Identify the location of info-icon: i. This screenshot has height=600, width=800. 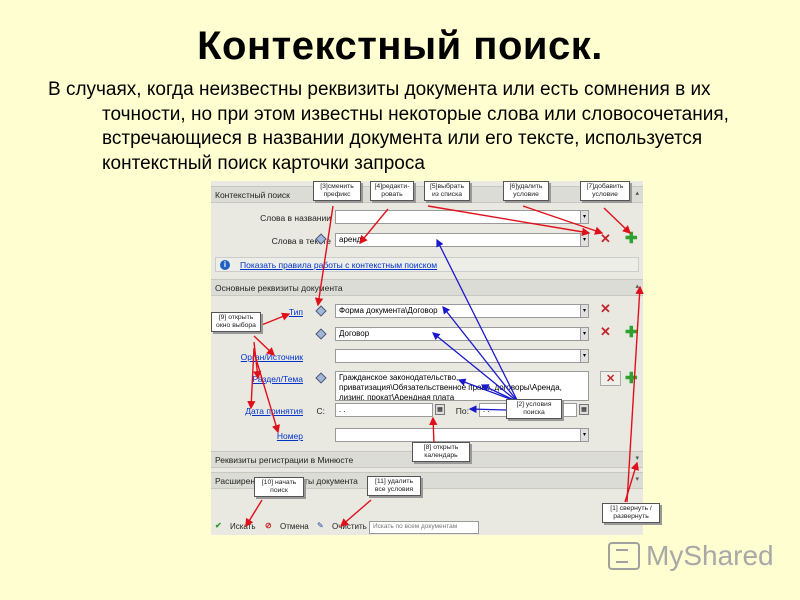
(225, 265).